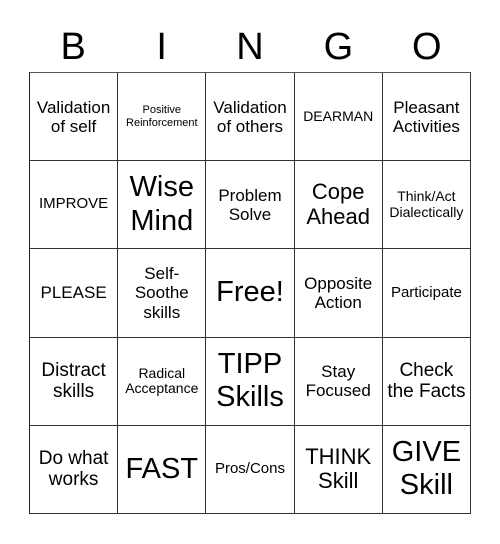  Describe the element at coordinates (338, 293) in the screenshot. I see `bingo-cell: Opposite Action` at that location.